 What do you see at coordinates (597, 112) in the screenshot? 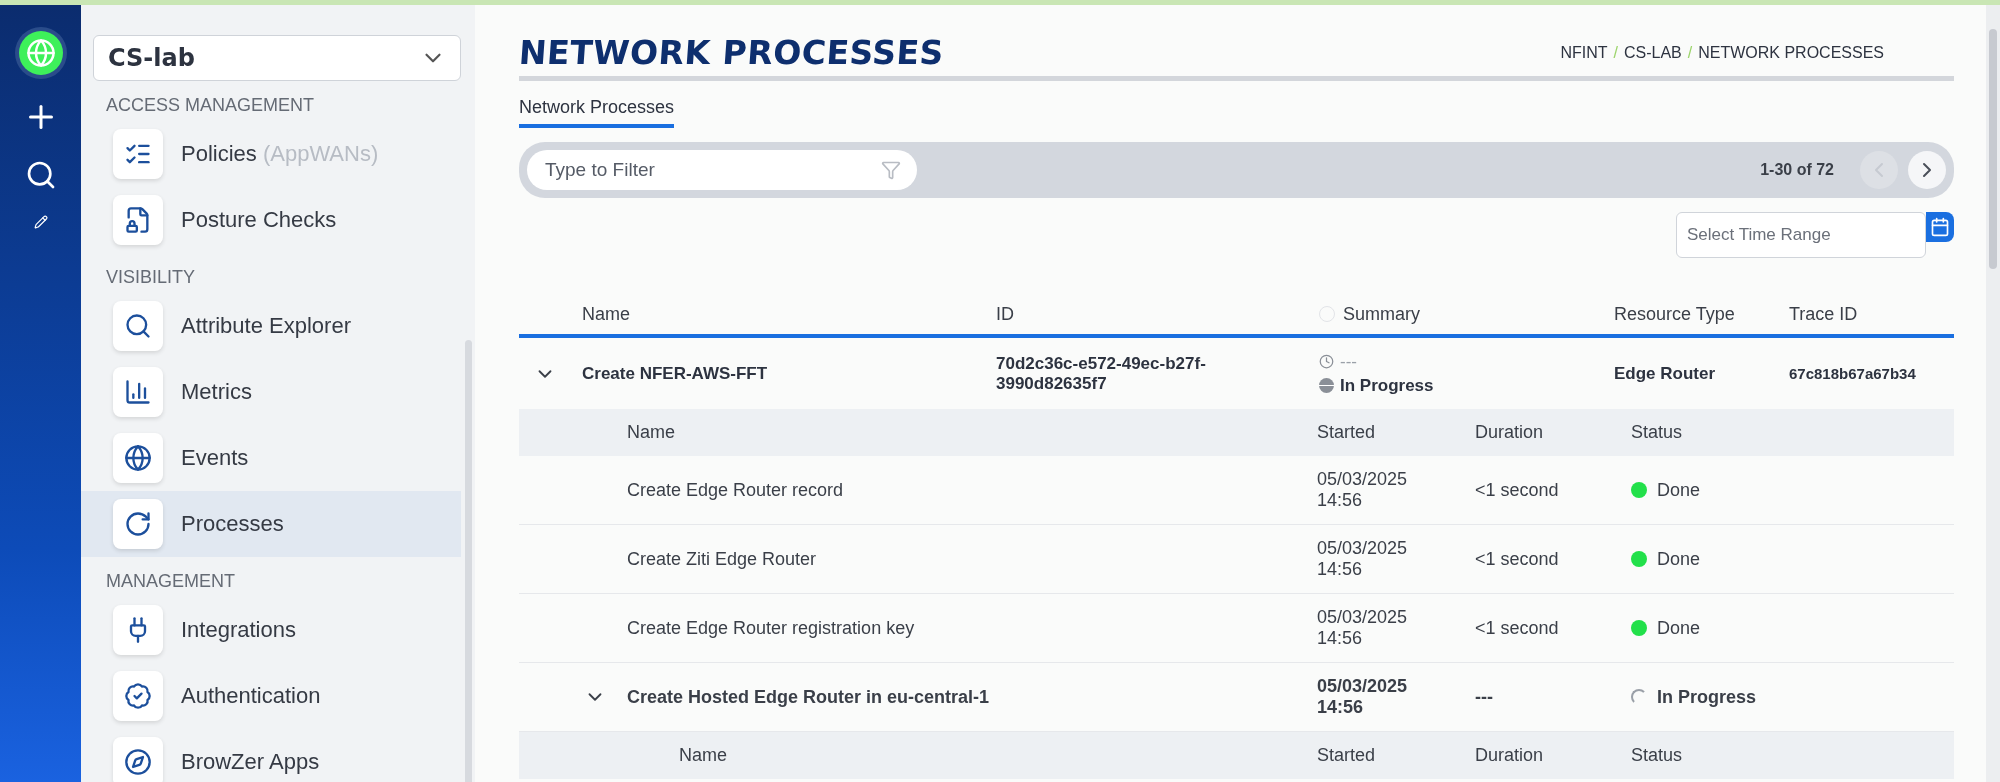
I see `tab: Network Processes` at bounding box center [597, 112].